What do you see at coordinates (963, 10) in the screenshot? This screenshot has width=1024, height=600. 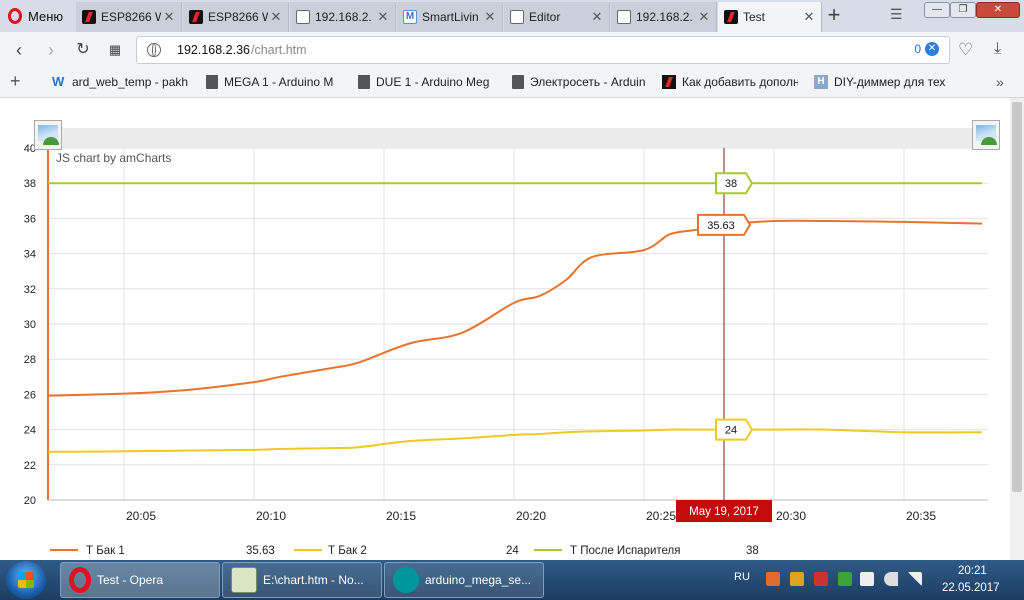 I see `maximize-button: ❐` at bounding box center [963, 10].